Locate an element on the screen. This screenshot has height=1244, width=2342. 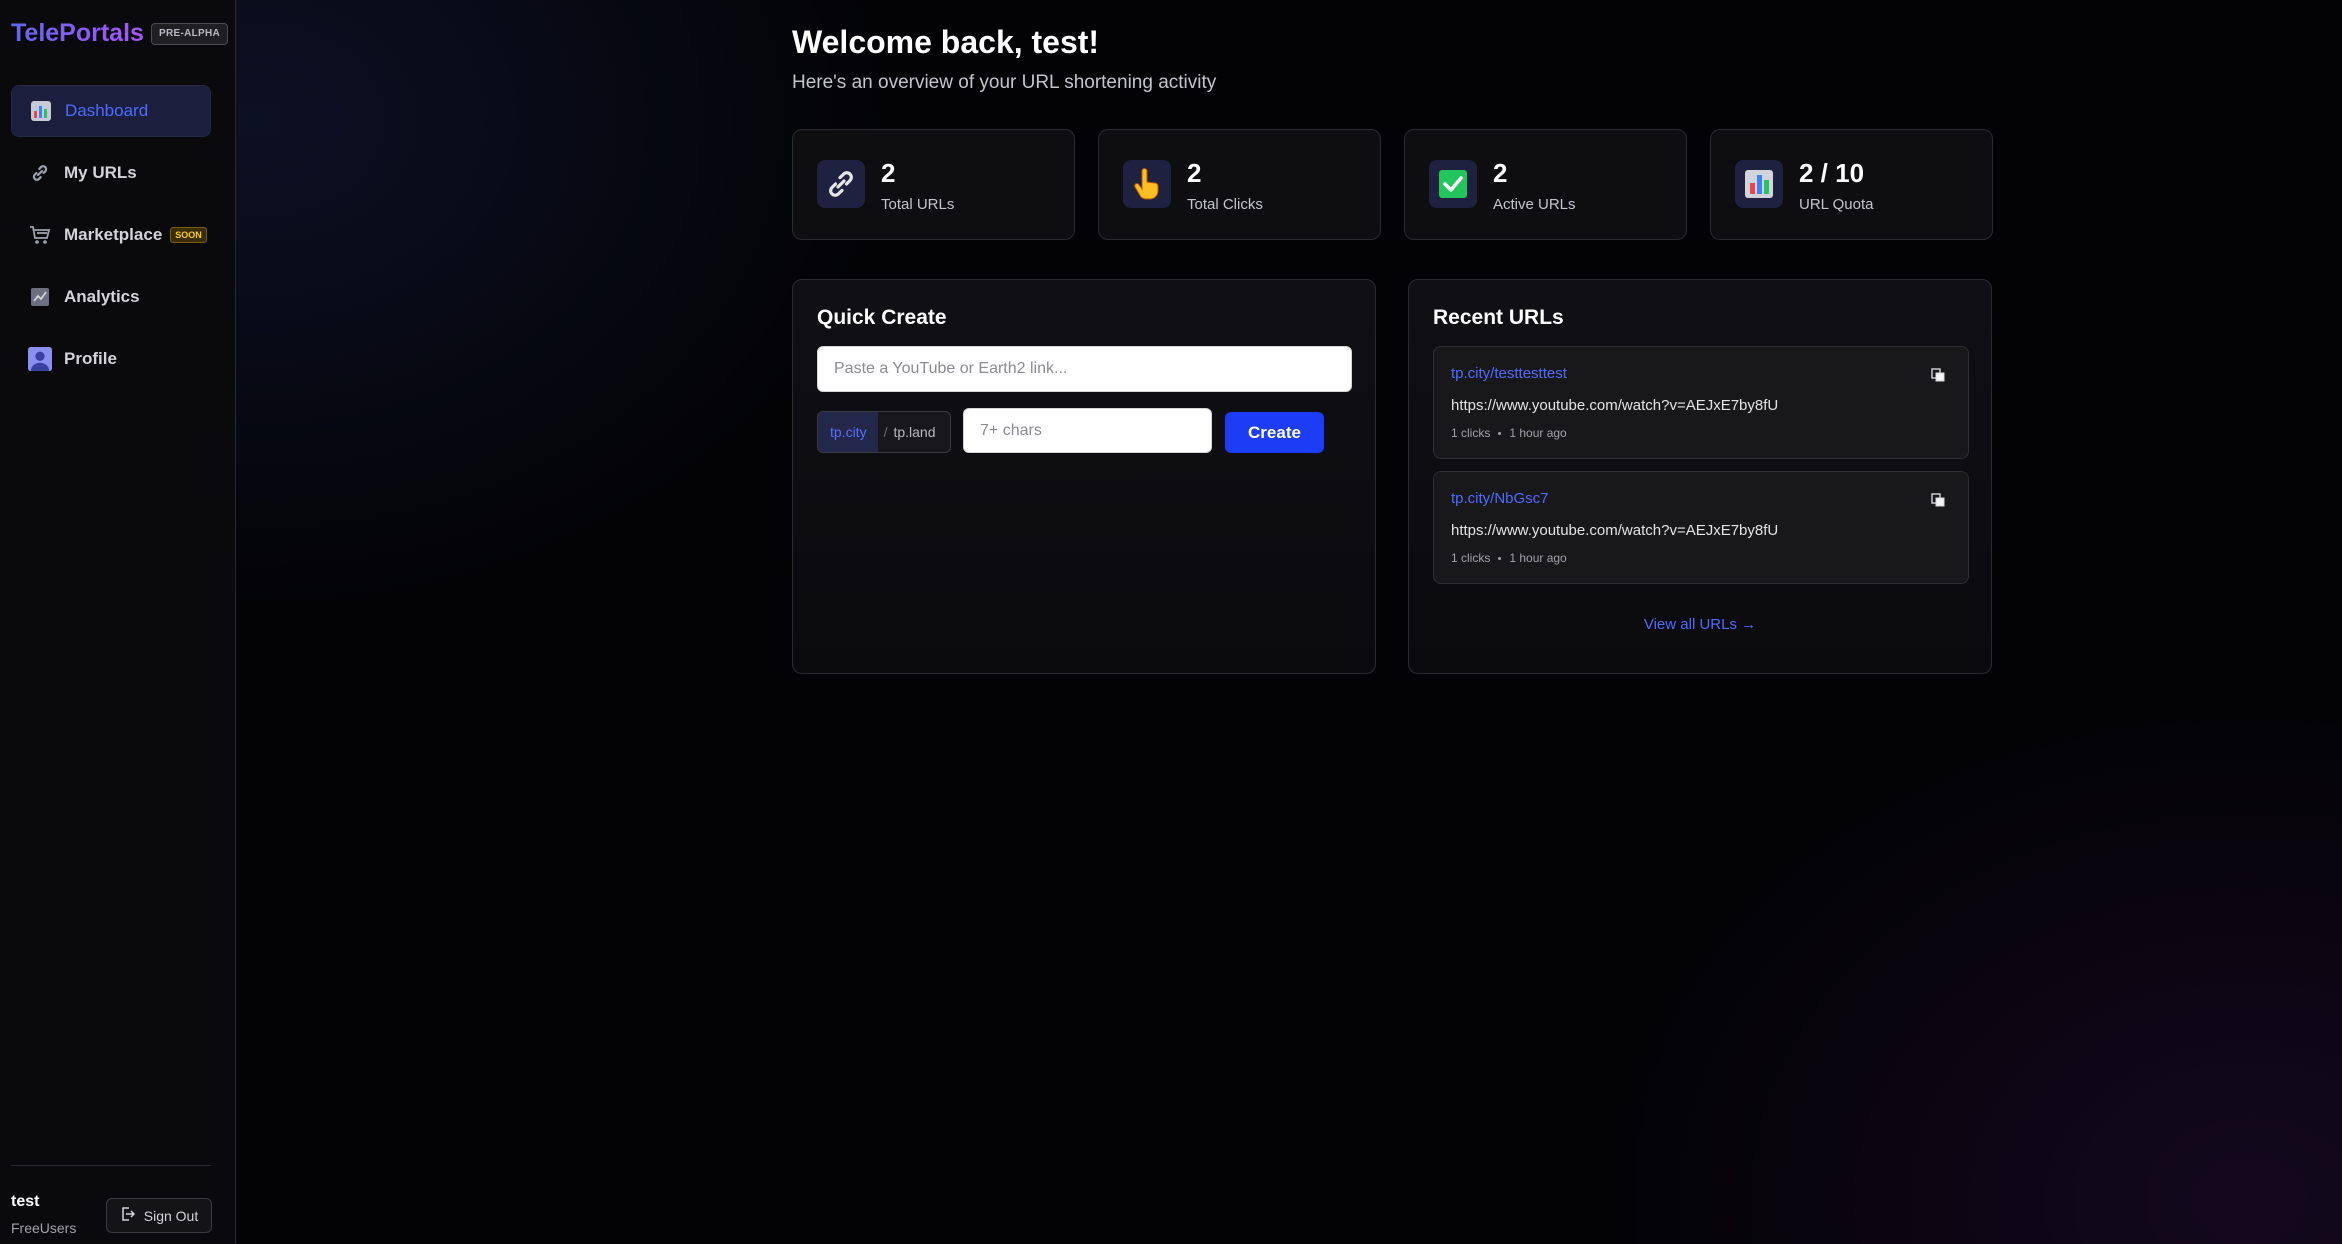
sidebar-item-marketplace: Marketplace SOON is located at coordinates (111, 235).